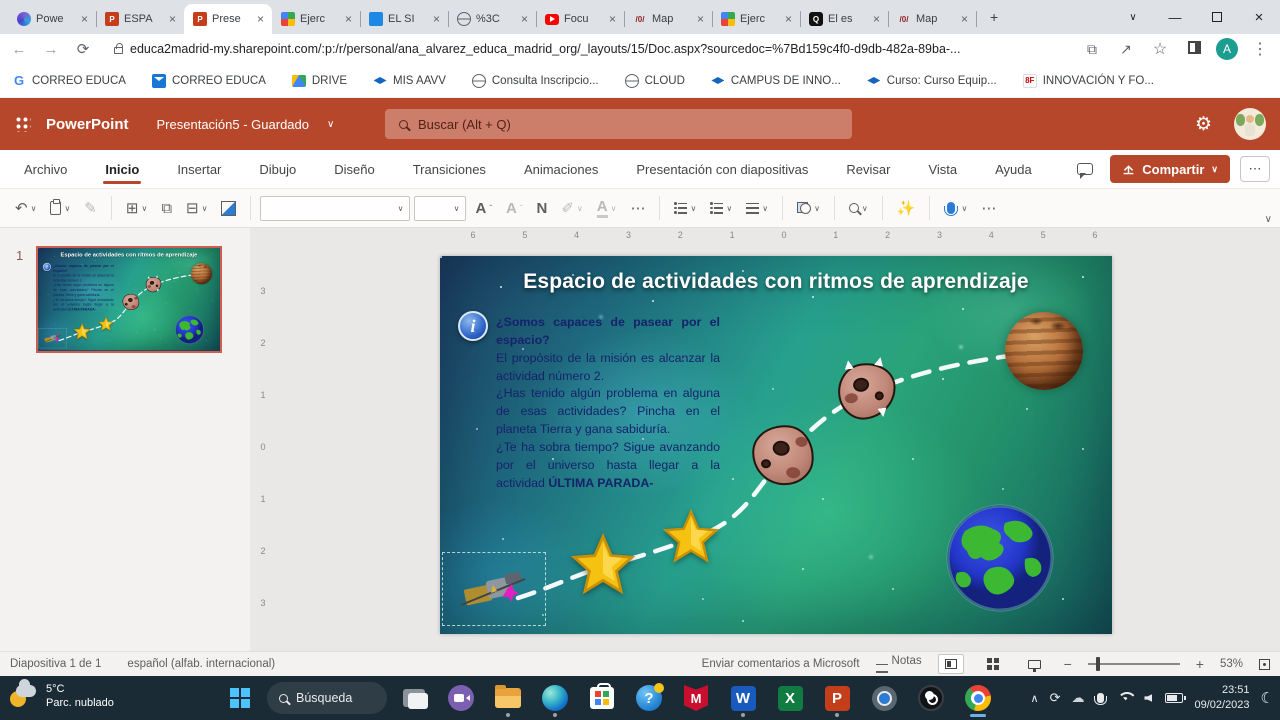 The image size is (1280, 720). Describe the element at coordinates (196, 208) in the screenshot. I see `layout-button: ⊟ ∨` at that location.